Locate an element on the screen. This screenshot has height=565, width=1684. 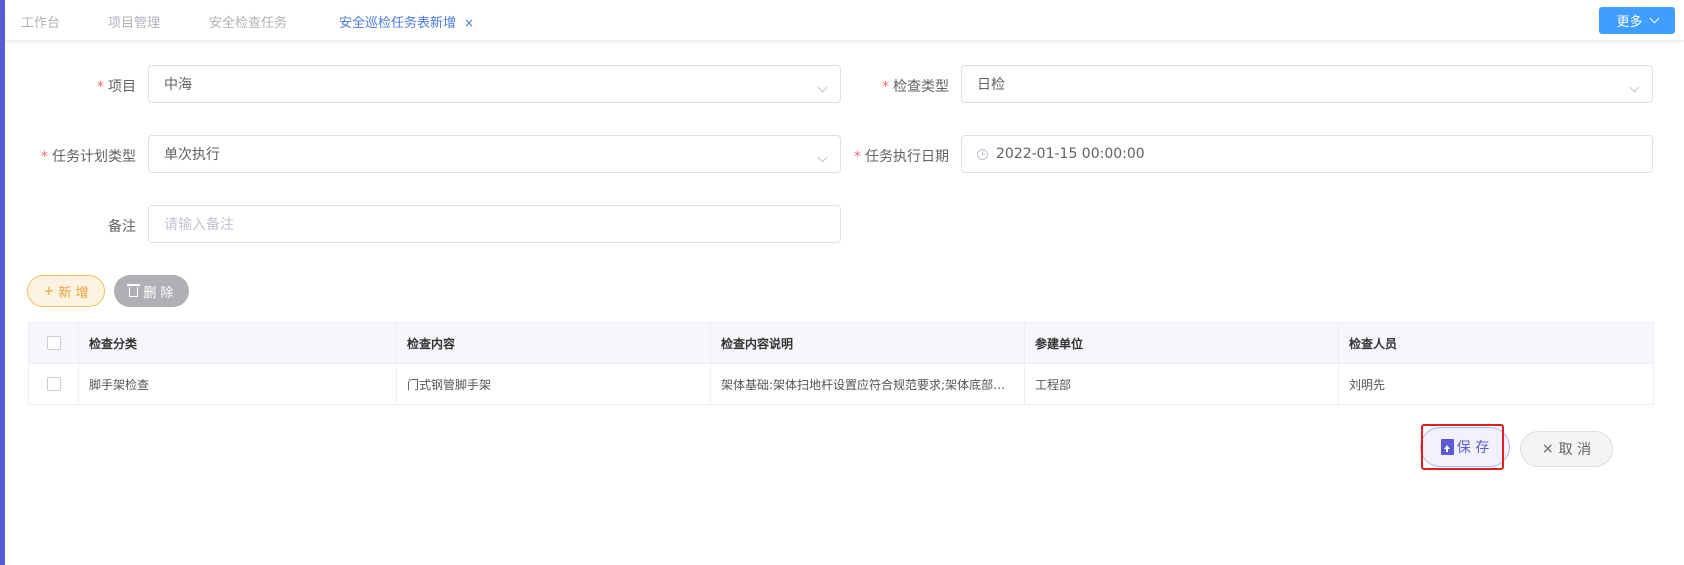
add-button: + 新 增 is located at coordinates (66, 291).